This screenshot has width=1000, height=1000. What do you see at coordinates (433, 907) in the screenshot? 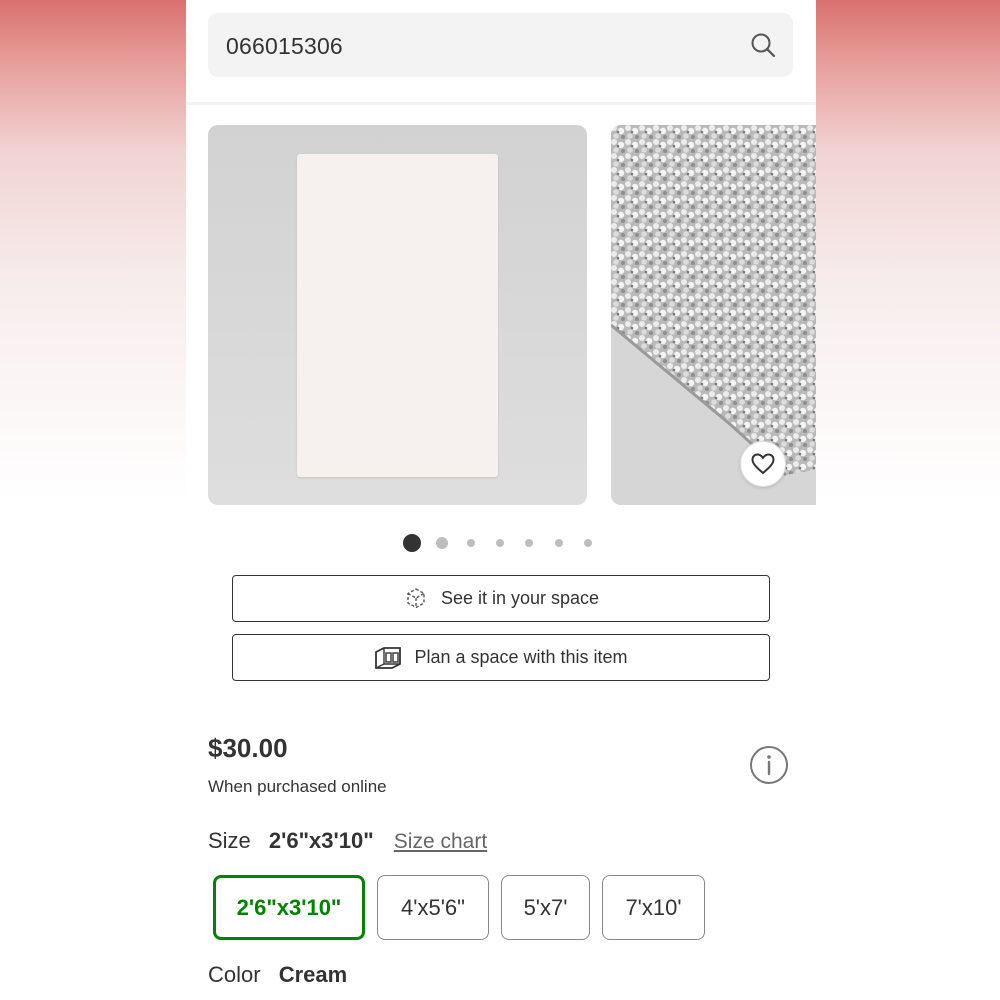
I see `size-option-2: 4'x5'6"` at bounding box center [433, 907].